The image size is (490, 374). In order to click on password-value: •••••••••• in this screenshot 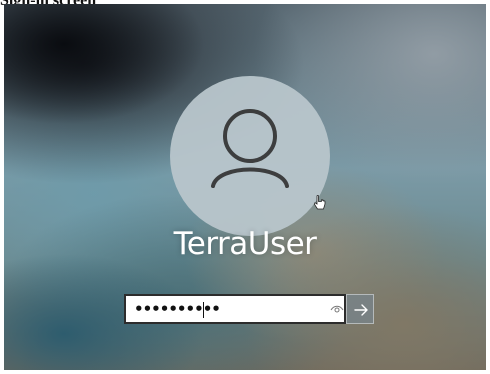, I will do `click(177, 309)`.